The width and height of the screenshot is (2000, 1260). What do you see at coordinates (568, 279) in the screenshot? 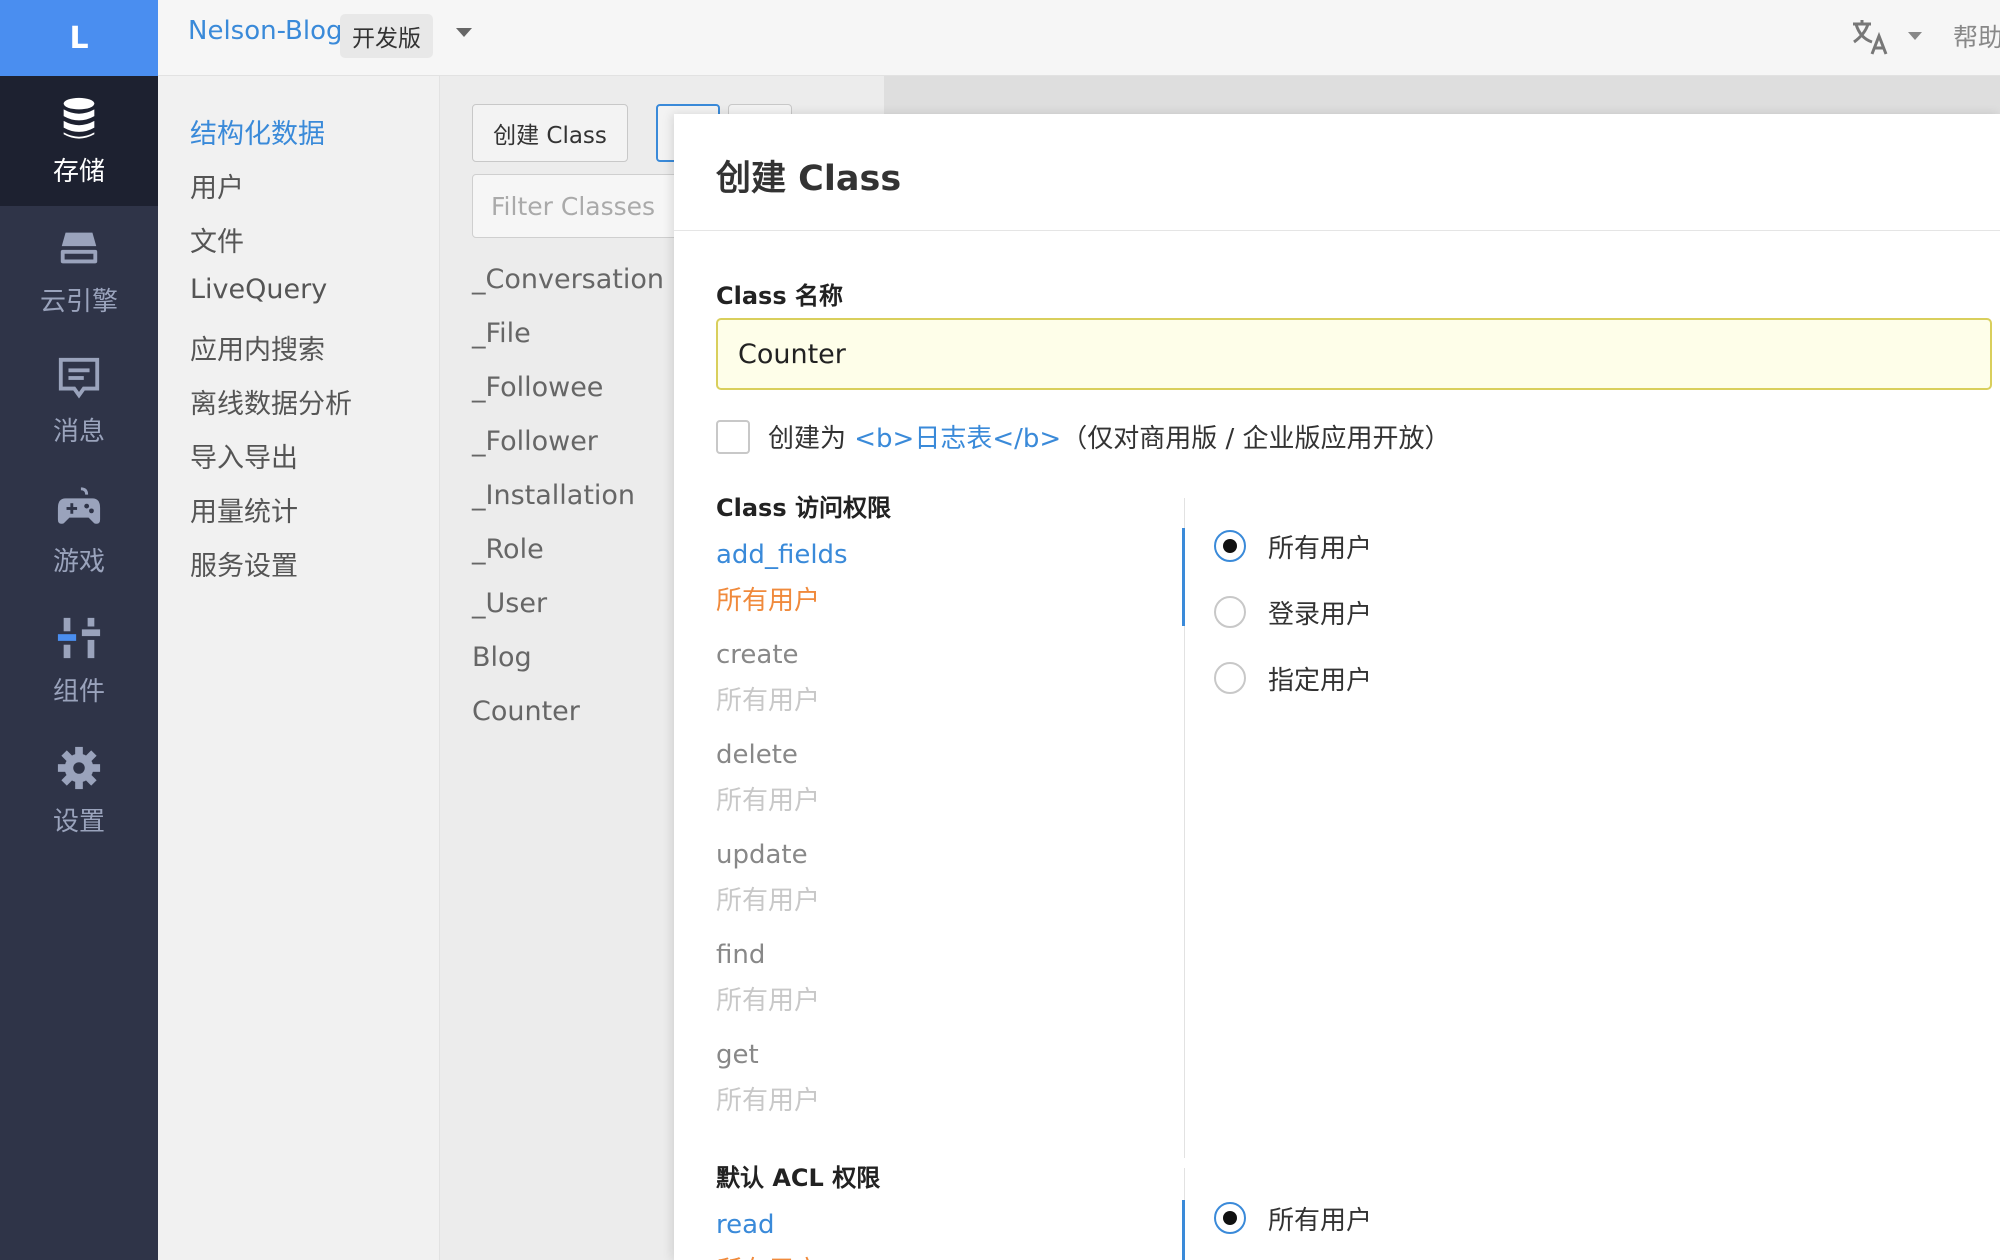
I see `class-item: _Conversation` at bounding box center [568, 279].